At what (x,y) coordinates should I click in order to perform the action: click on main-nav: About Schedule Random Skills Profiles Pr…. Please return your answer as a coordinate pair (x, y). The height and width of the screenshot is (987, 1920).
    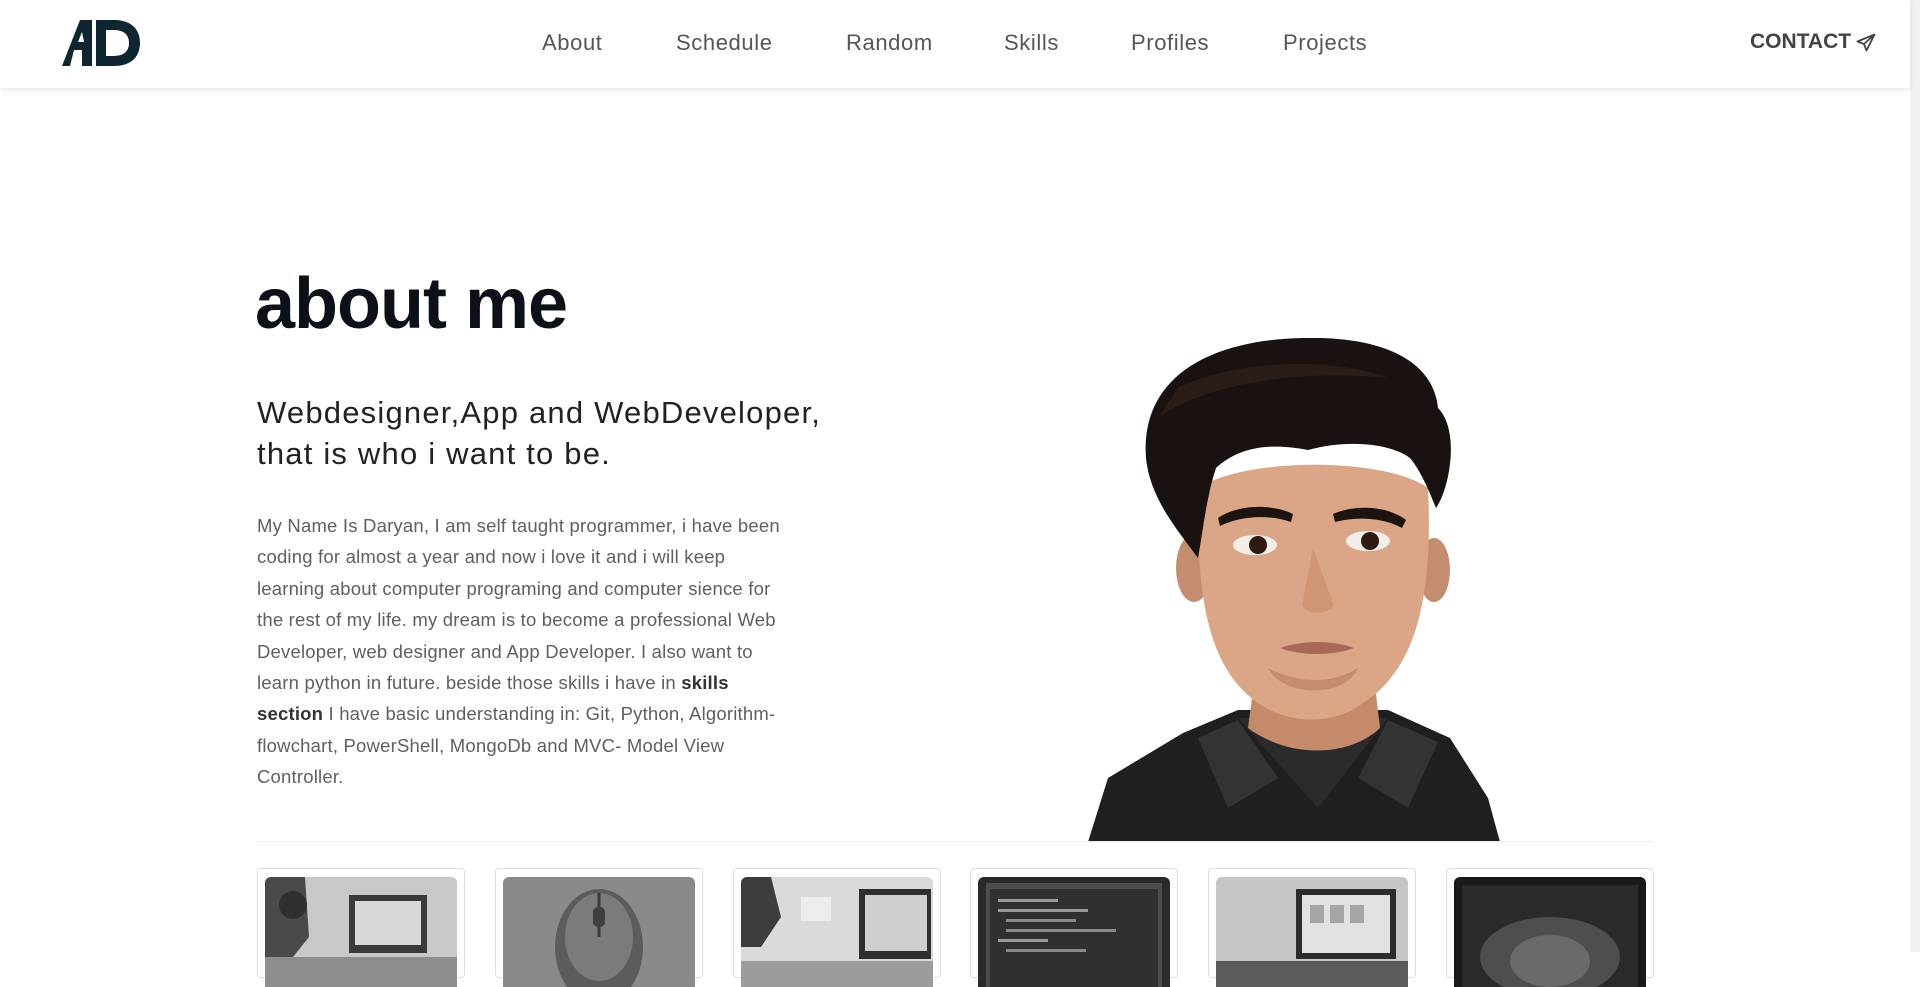
    Looking at the image, I should click on (955, 44).